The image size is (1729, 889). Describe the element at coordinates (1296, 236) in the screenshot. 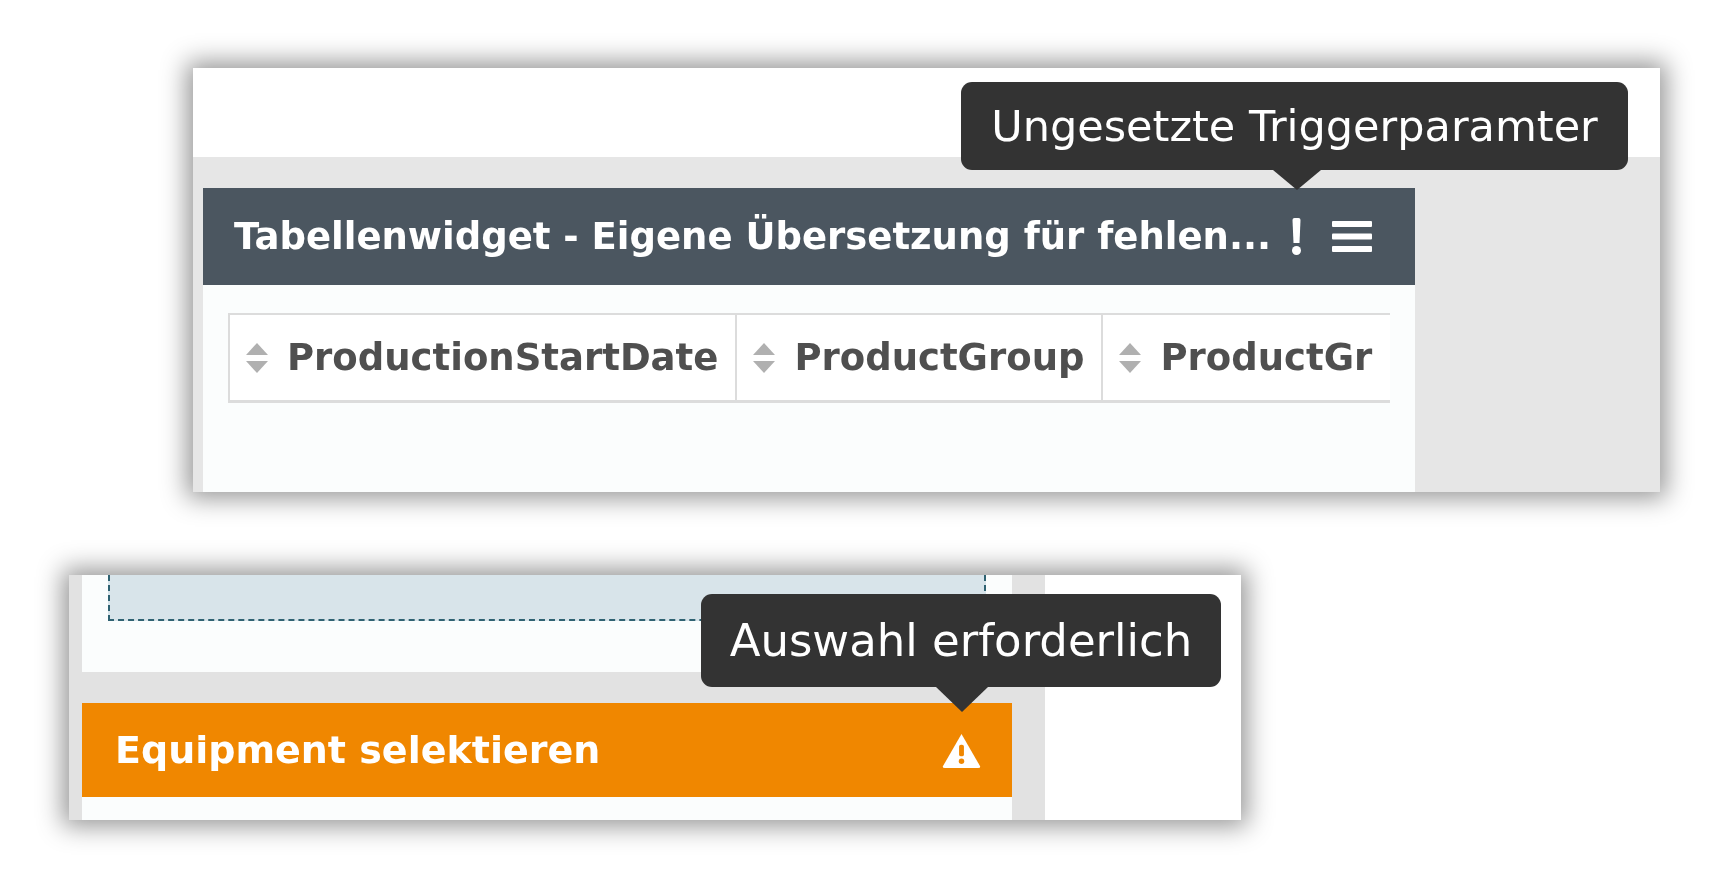

I see `exclamation-icon` at that location.